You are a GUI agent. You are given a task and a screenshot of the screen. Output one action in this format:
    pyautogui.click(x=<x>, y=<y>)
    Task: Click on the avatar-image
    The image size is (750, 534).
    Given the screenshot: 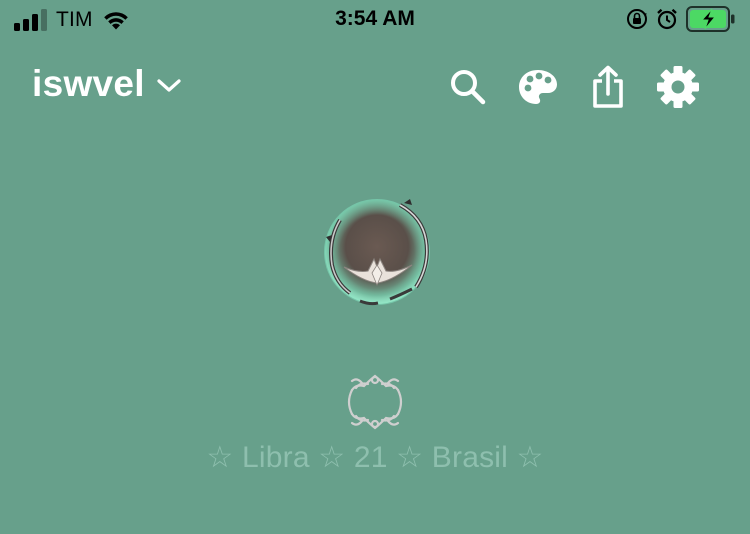 What is the action you would take?
    pyautogui.click(x=377, y=252)
    